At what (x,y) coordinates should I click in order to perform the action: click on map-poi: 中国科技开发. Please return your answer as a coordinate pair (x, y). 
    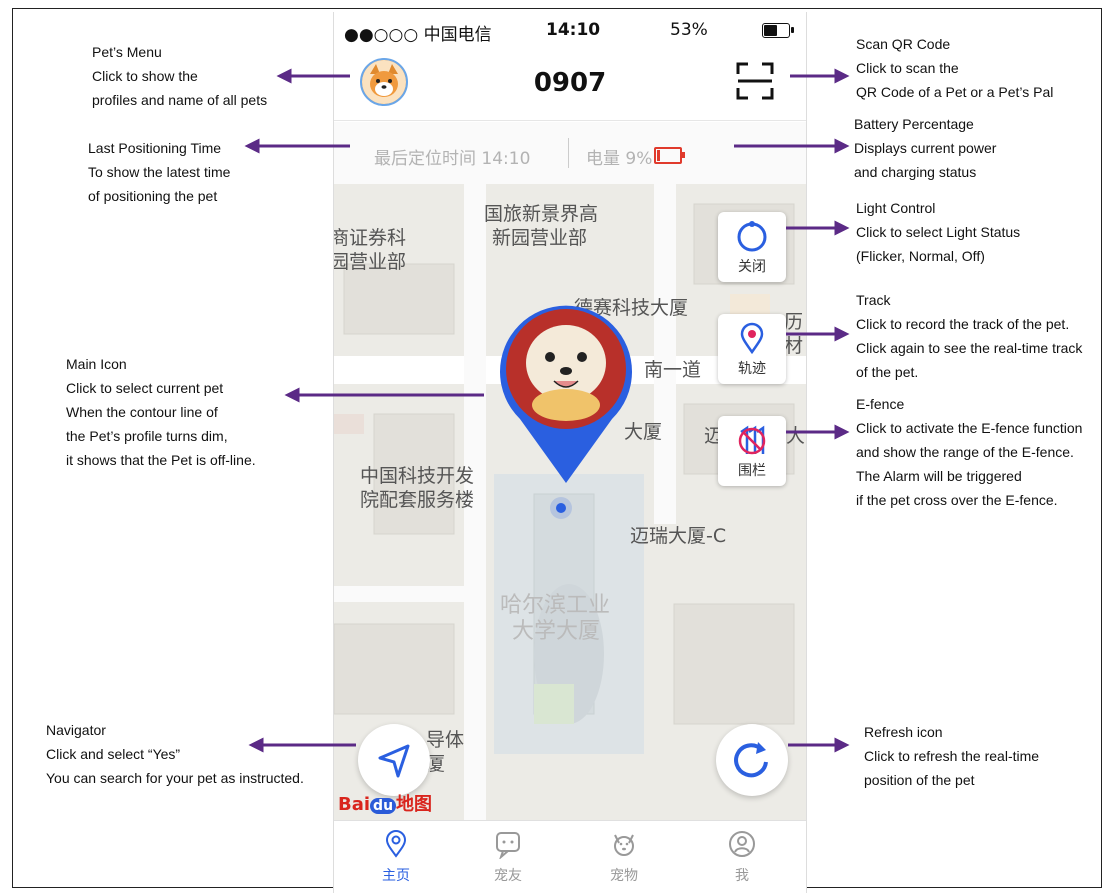
    Looking at the image, I should click on (417, 476).